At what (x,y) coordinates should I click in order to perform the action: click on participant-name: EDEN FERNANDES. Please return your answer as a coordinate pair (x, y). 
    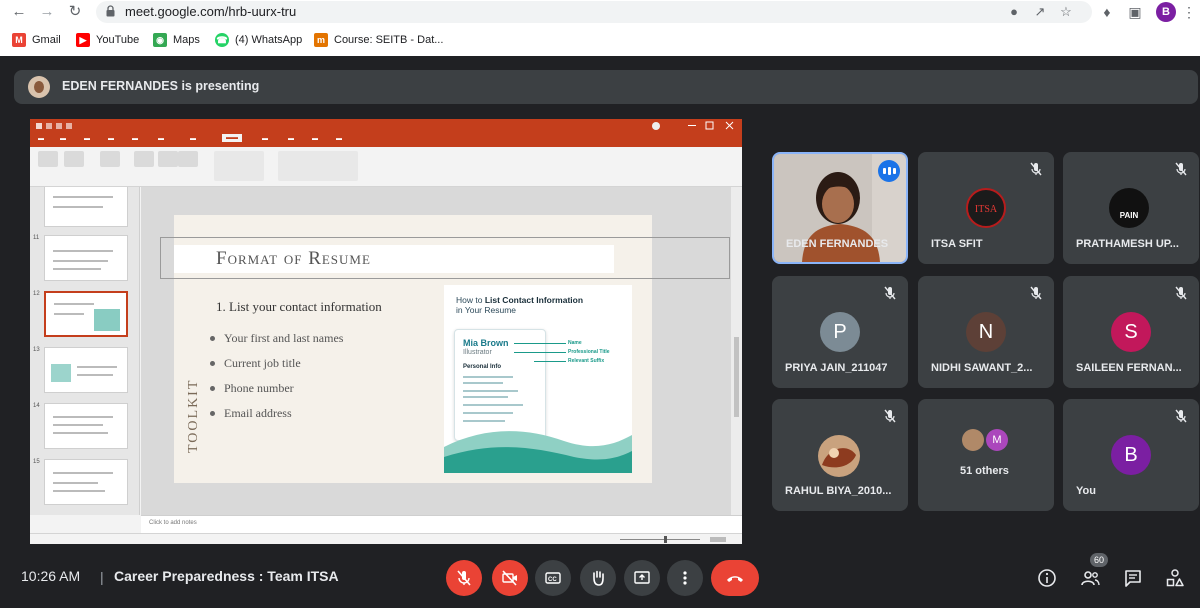
    Looking at the image, I should click on (837, 244).